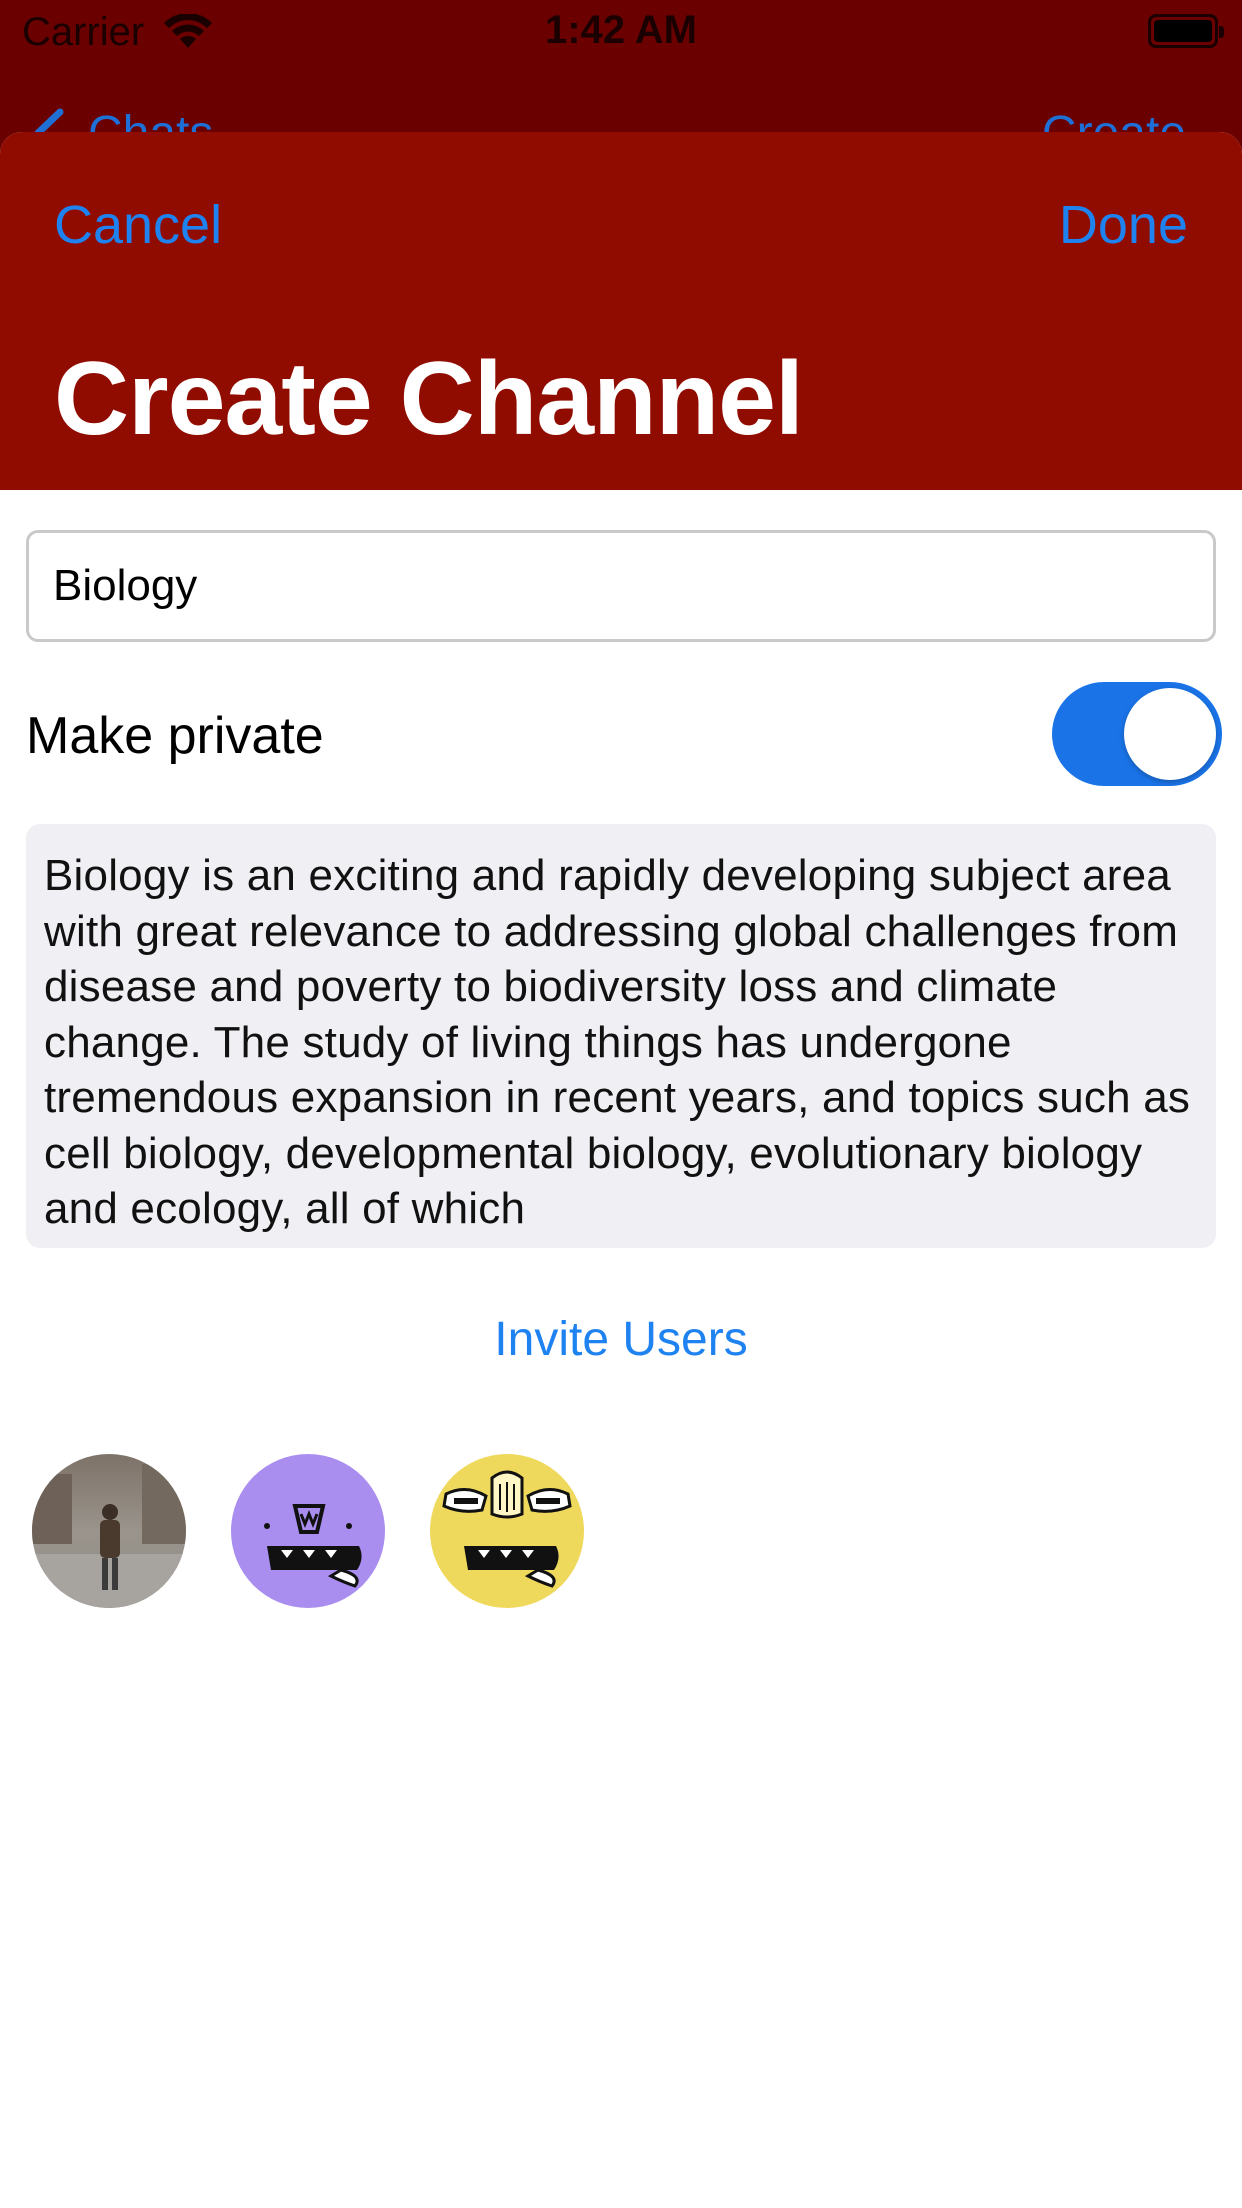 The image size is (1242, 2208). What do you see at coordinates (1186, 31) in the screenshot?
I see `battery-icon` at bounding box center [1186, 31].